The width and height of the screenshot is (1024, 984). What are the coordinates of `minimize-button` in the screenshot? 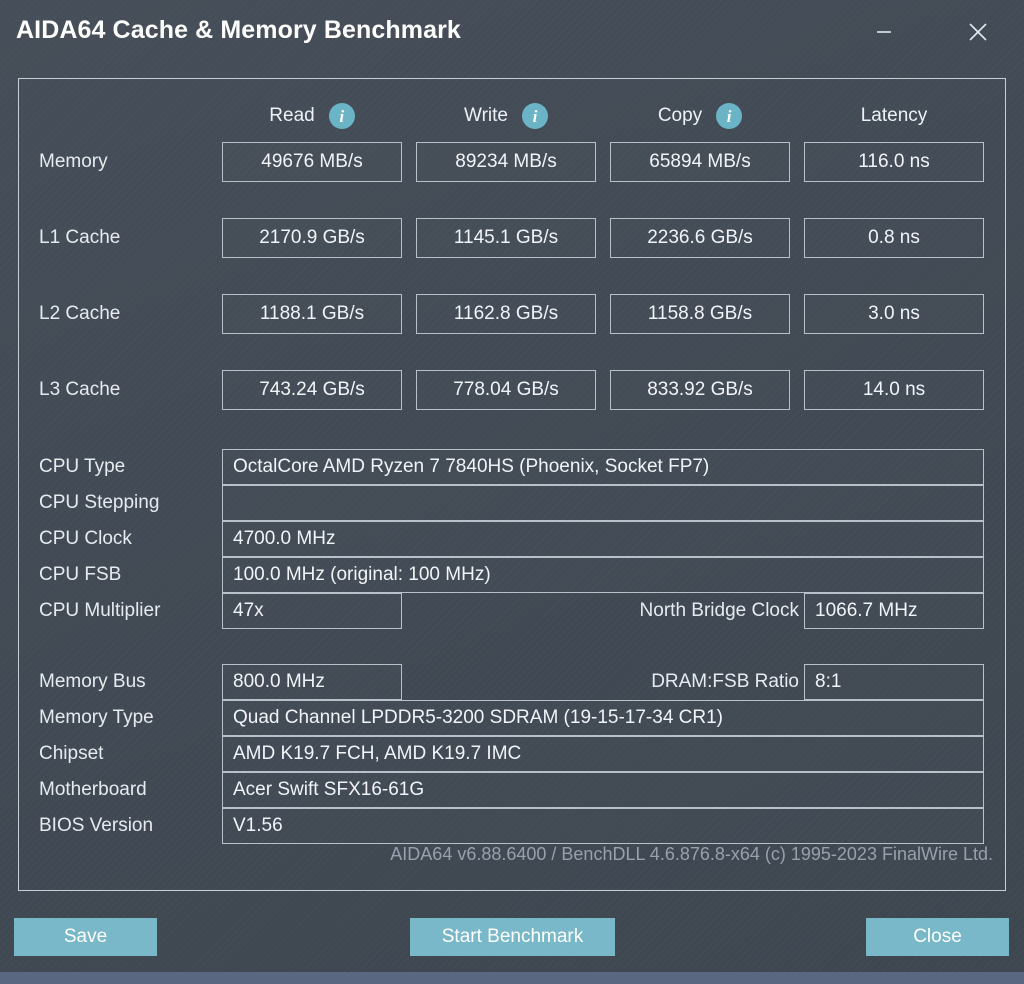 It's located at (884, 32).